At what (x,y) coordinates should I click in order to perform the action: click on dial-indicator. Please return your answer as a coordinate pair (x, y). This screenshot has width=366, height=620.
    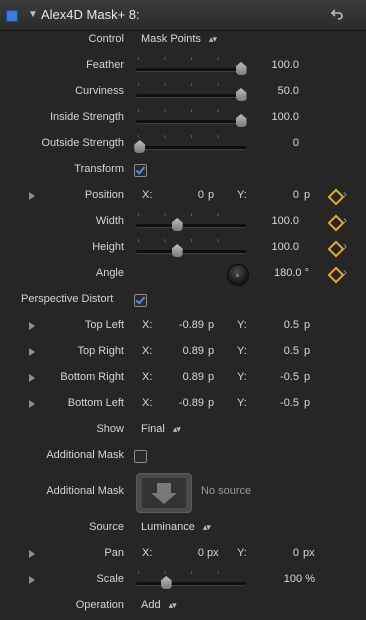
    Looking at the image, I should click on (237, 275).